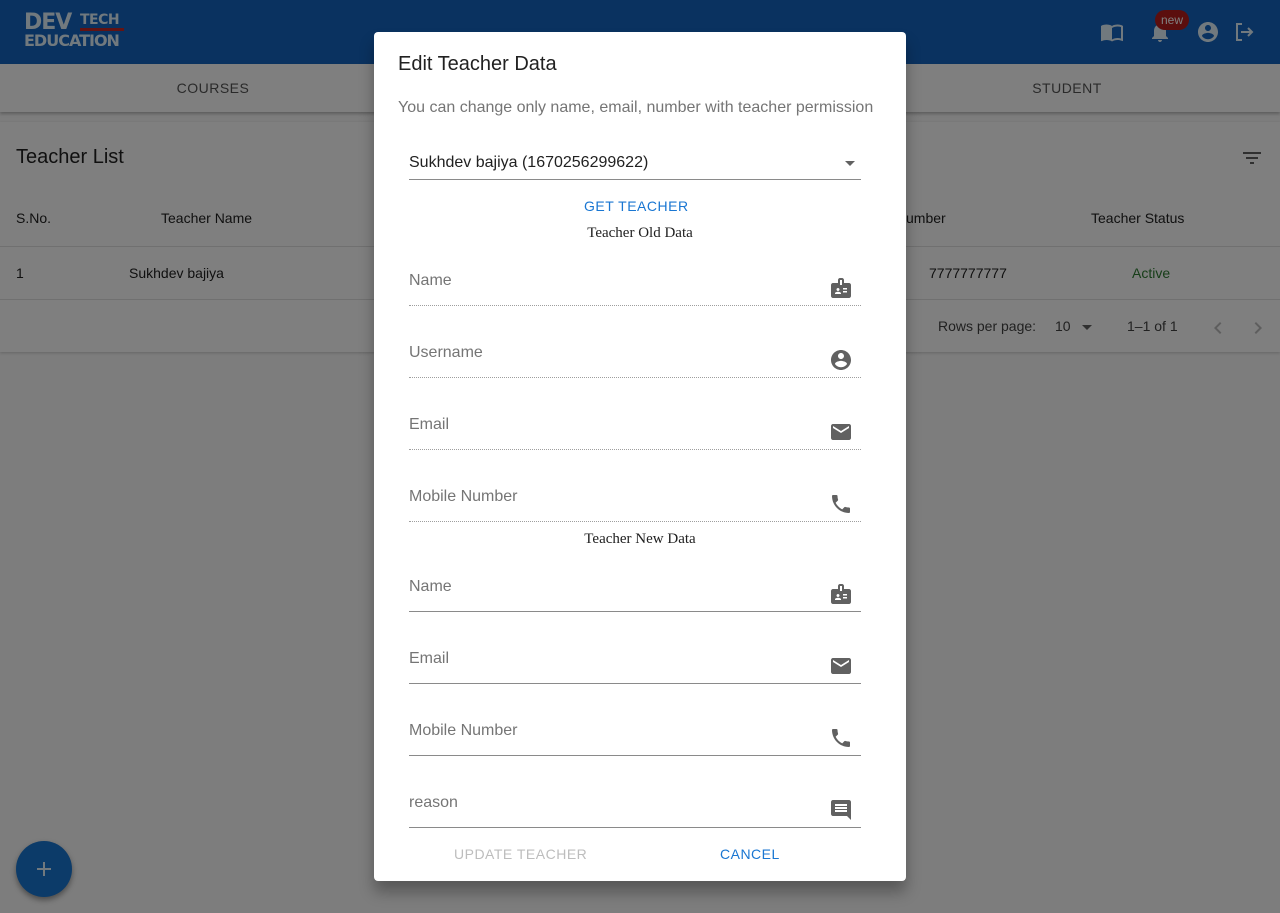  Describe the element at coordinates (430, 586) in the screenshot. I see `new-name-label: Name` at that location.